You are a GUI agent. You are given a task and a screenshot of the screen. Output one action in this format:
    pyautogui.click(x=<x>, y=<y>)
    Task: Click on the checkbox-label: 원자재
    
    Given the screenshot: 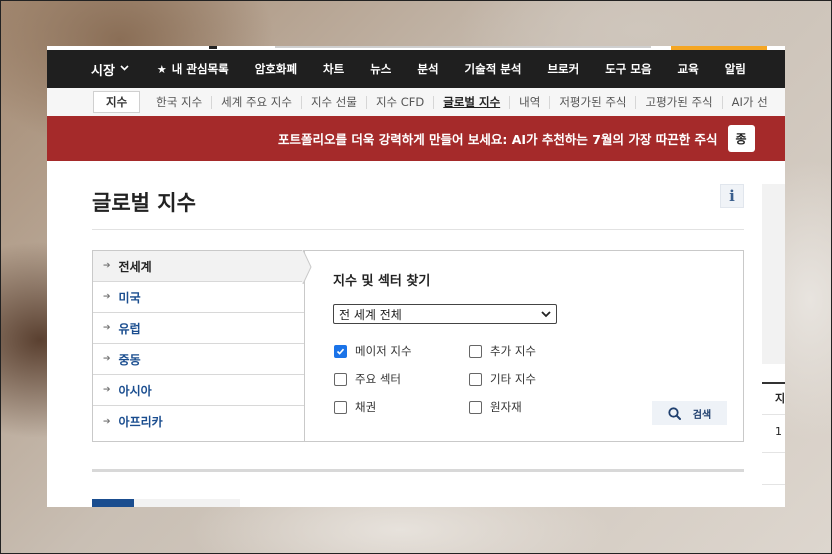 What is the action you would take?
    pyautogui.click(x=506, y=407)
    